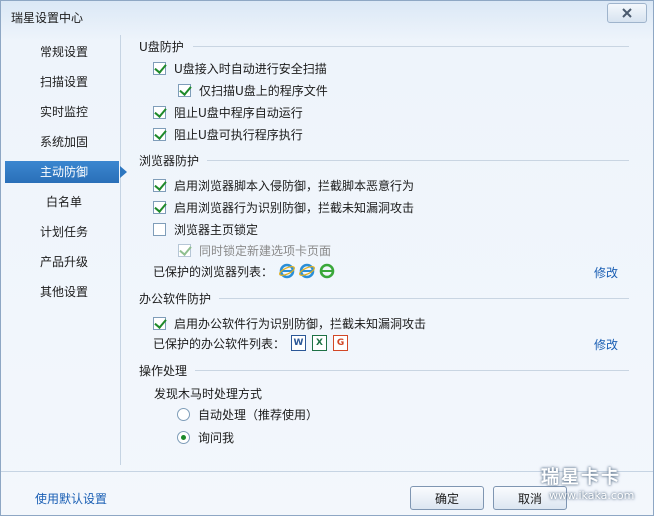  What do you see at coordinates (250, 68) in the screenshot?
I see `option-label: U盘接入时自动进行安全扫描` at bounding box center [250, 68].